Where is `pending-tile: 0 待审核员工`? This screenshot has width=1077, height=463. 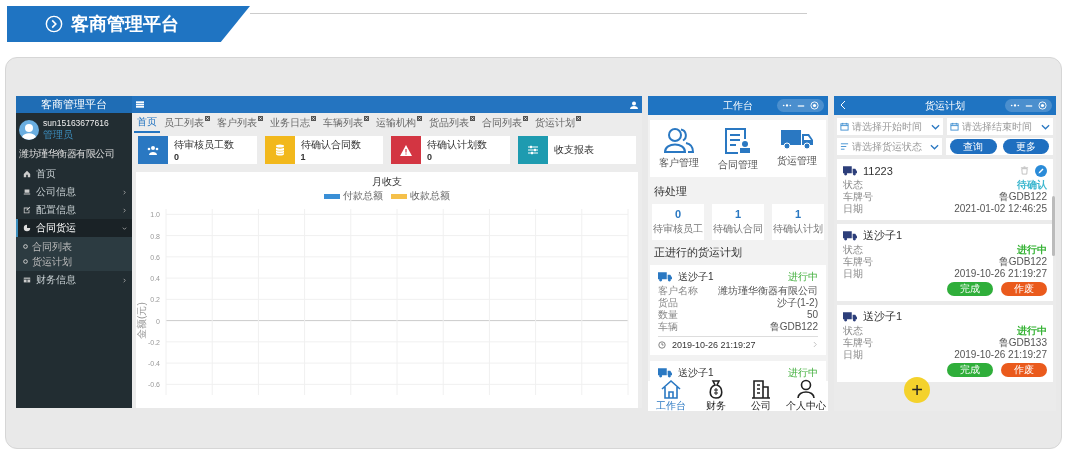 pending-tile: 0 待审核员工 is located at coordinates (678, 222).